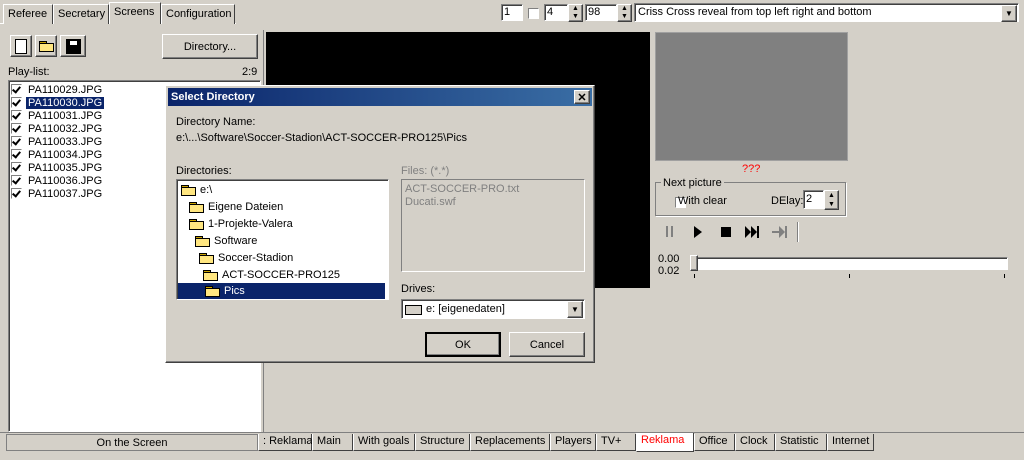 Image resolution: width=1024 pixels, height=460 pixels. Describe the element at coordinates (512, 12) in the screenshot. I see `start-input: 1` at that location.